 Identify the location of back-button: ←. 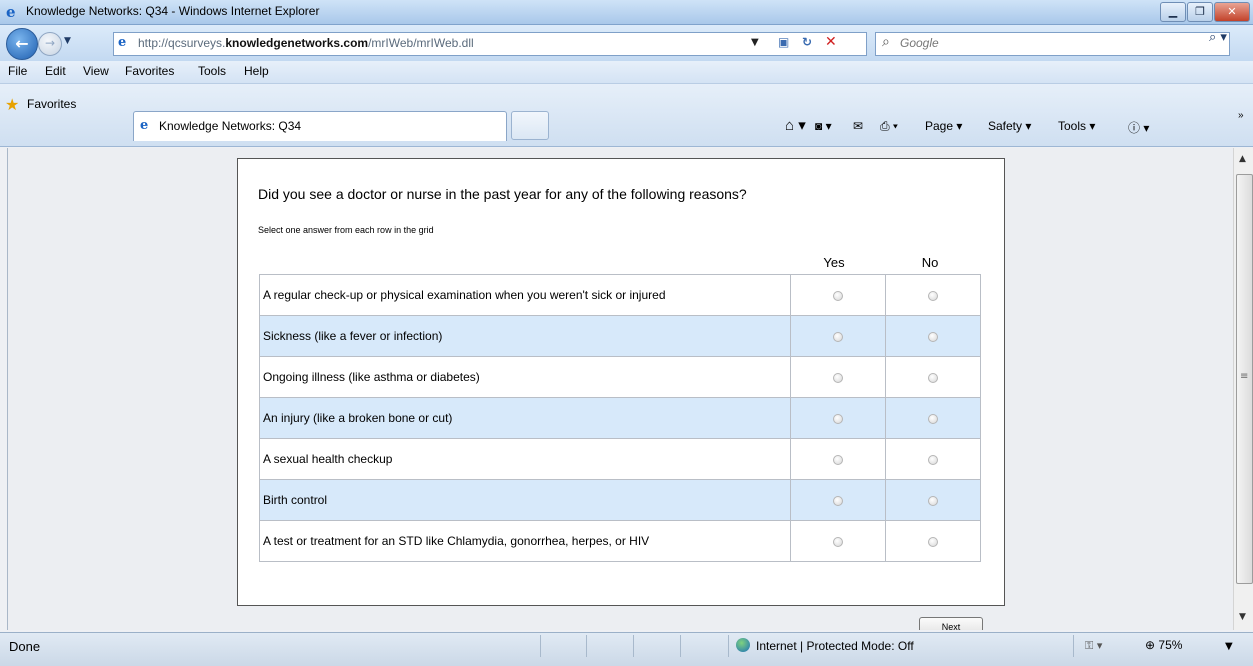
(22, 44).